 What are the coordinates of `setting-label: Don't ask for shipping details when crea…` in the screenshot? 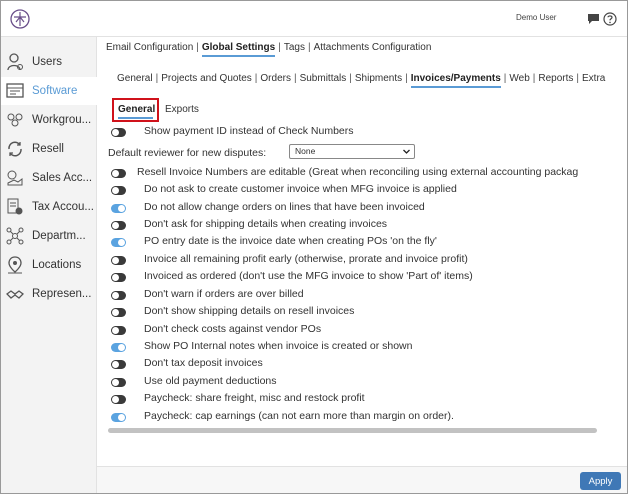 It's located at (266, 224).